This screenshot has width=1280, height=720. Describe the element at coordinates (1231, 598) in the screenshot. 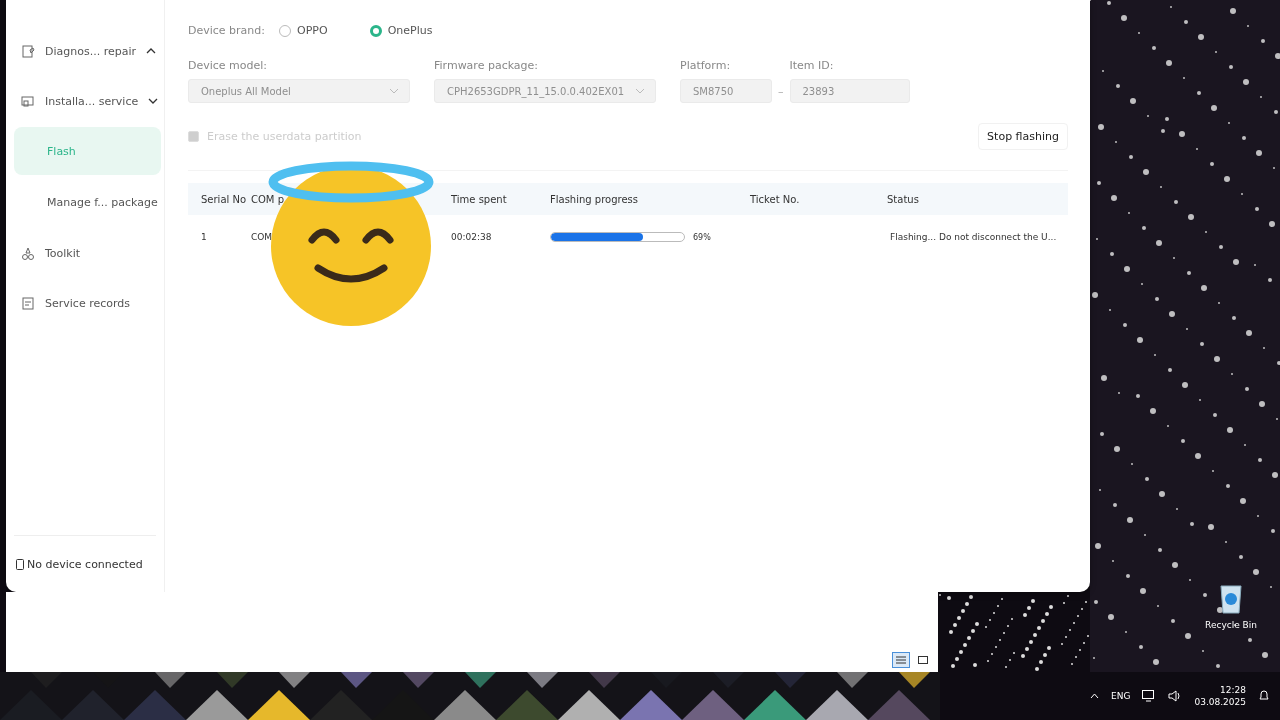

I see `recycle-bin-icon` at that location.